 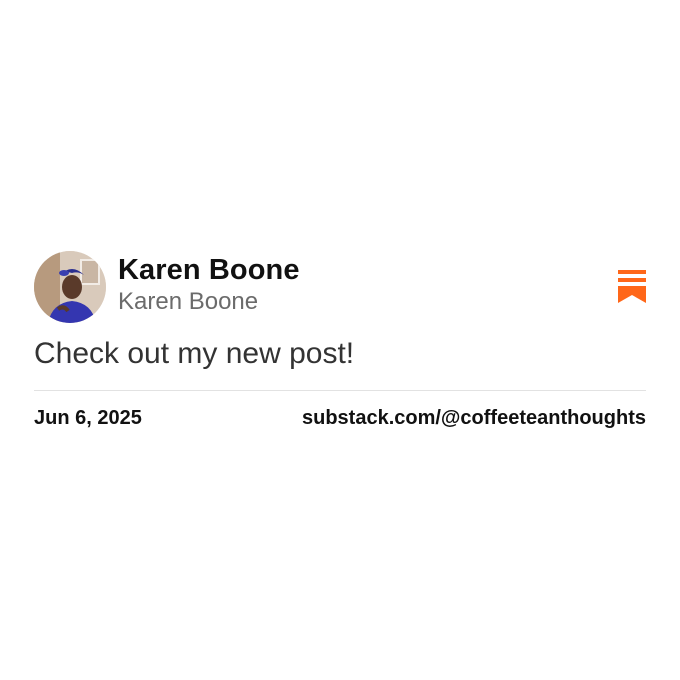 I want to click on author-handle: Karen Boone, so click(x=209, y=302).